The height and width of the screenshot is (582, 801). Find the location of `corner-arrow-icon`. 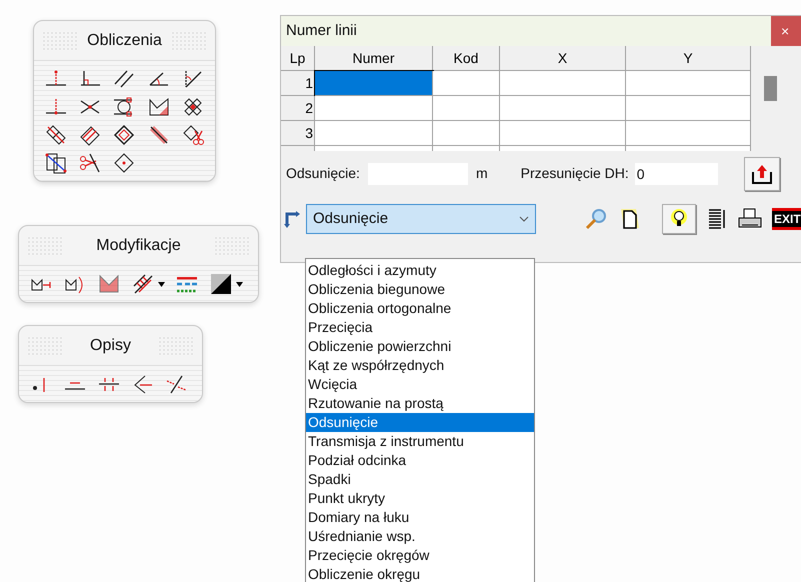

corner-arrow-icon is located at coordinates (292, 219).